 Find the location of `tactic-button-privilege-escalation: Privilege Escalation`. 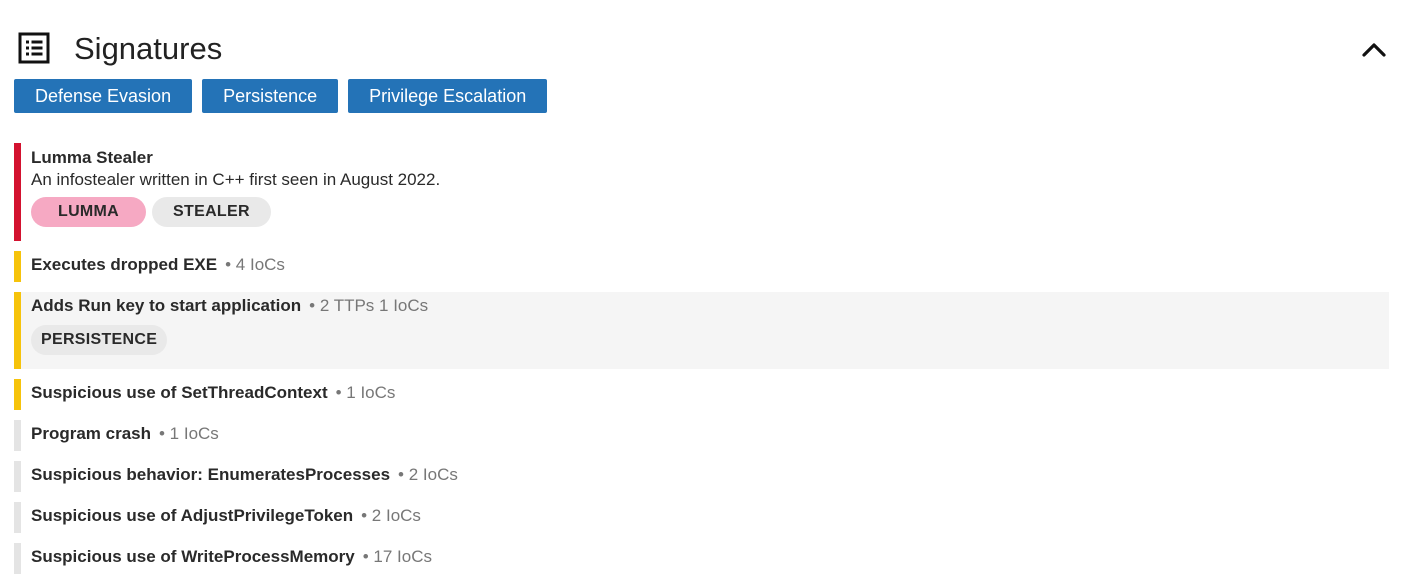

tactic-button-privilege-escalation: Privilege Escalation is located at coordinates (448, 96).